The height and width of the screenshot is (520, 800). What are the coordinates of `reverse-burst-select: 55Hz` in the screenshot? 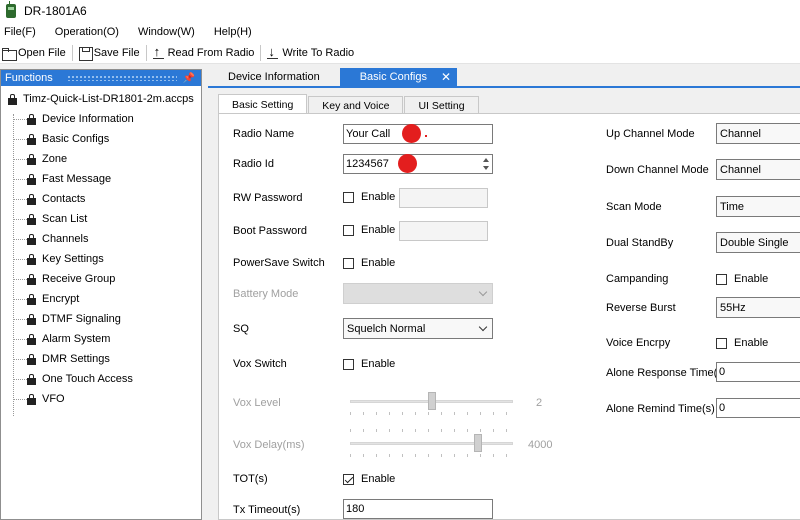 It's located at (758, 307).